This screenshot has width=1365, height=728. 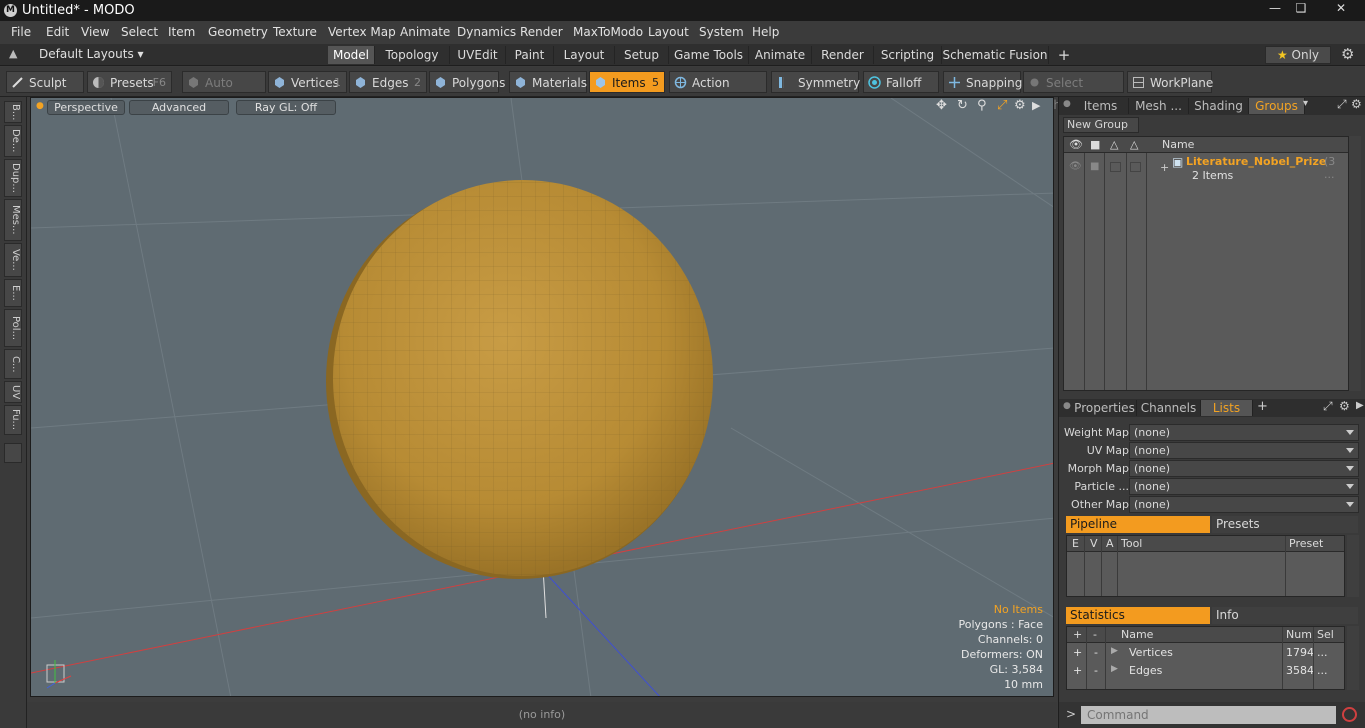 I want to click on default-layouts-dropdown: Default Layouts ▾, so click(x=91, y=54).